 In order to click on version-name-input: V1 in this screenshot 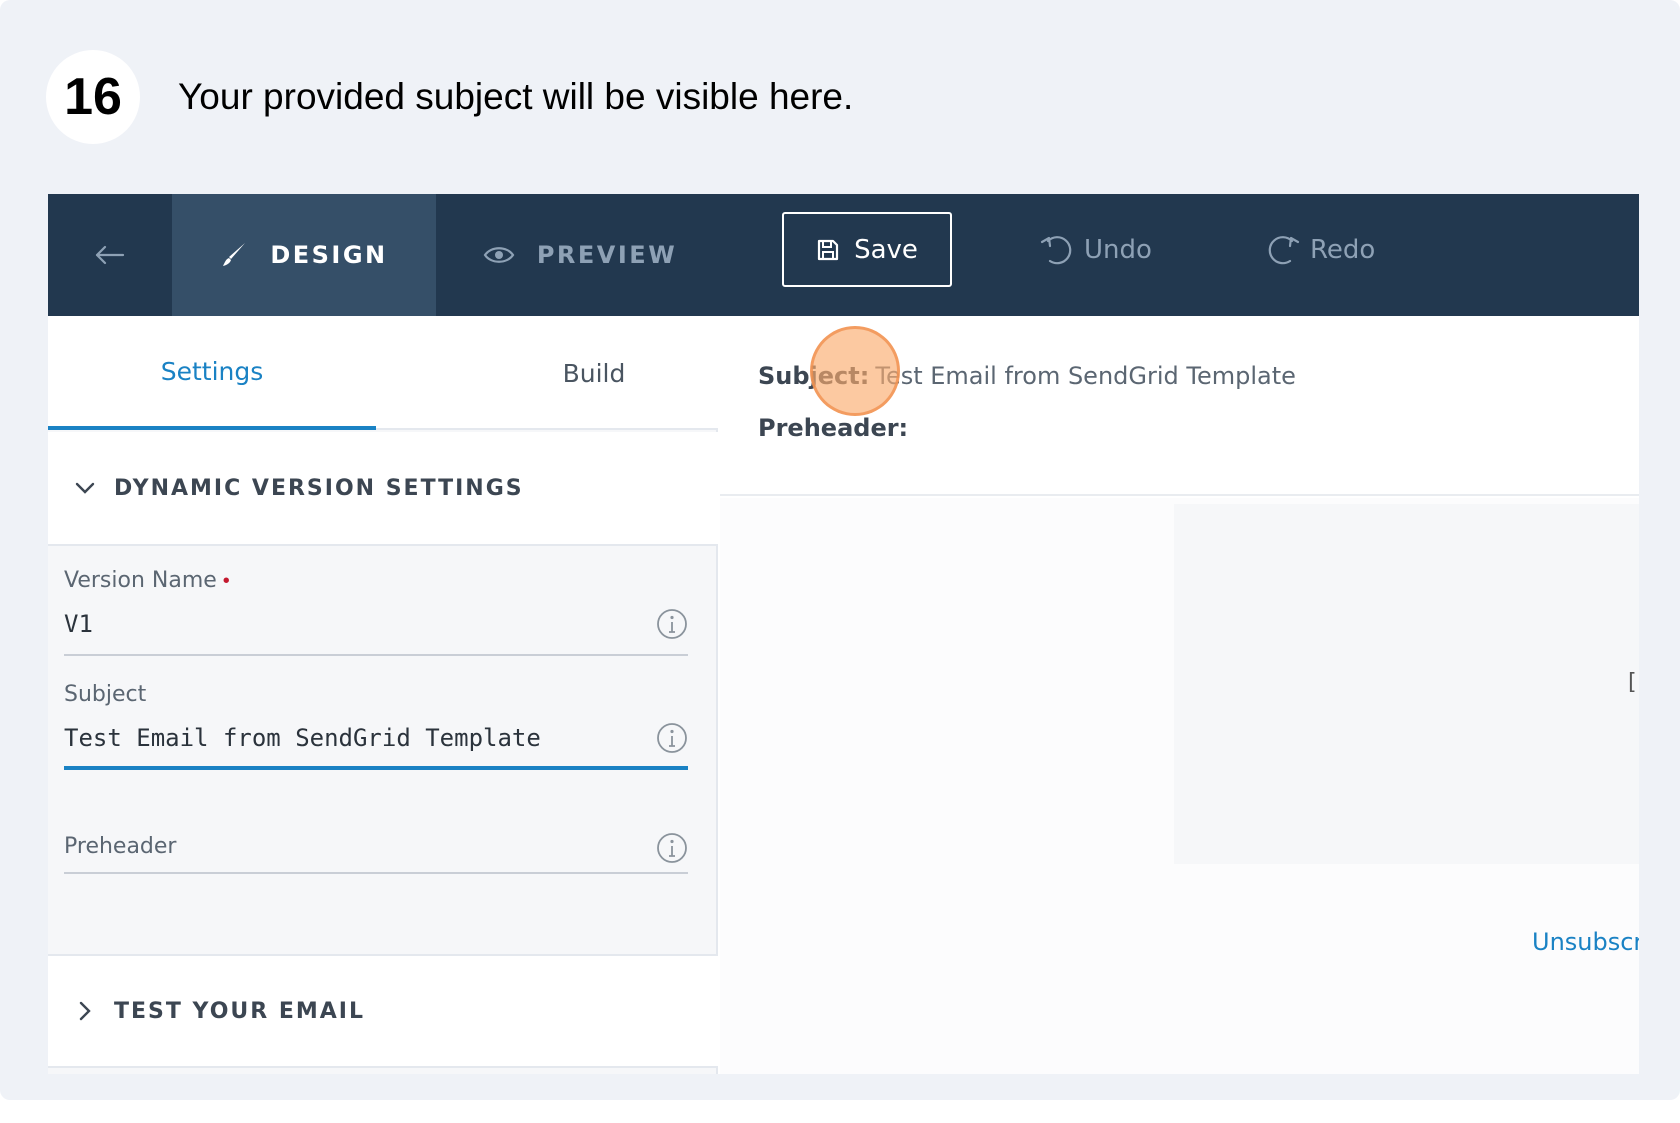, I will do `click(344, 624)`.